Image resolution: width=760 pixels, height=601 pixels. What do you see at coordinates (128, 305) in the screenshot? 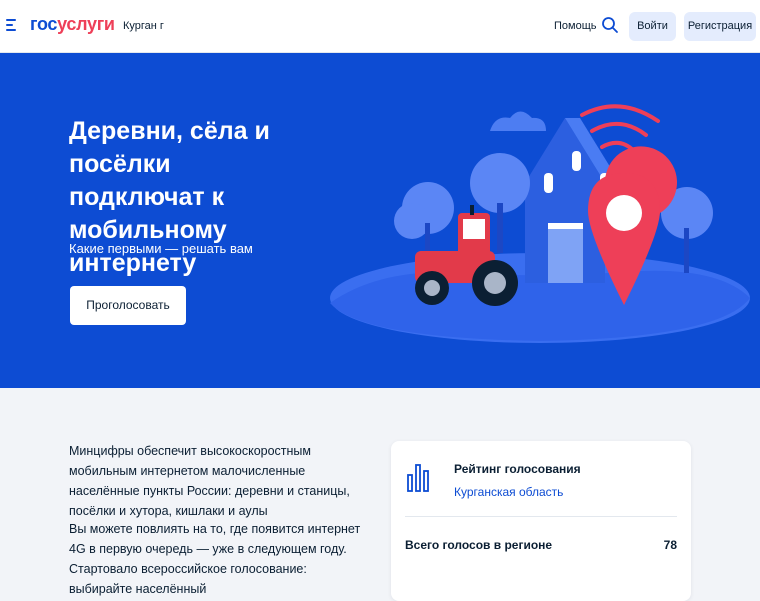
I see `vote-button: Проголосовать` at bounding box center [128, 305].